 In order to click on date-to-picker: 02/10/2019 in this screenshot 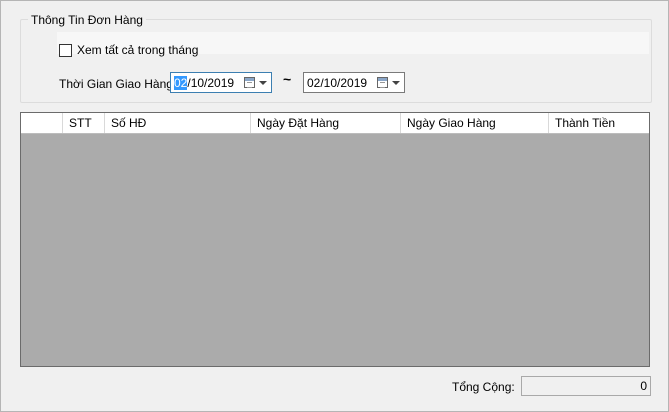, I will do `click(354, 82)`.